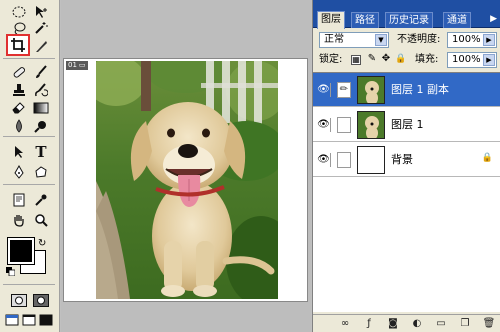  Describe the element at coordinates (406, 323) in the screenshot. I see `layers-panel-footer: ∞ ƒ ◙ ◐ ▭ ❐ 🗑` at that location.